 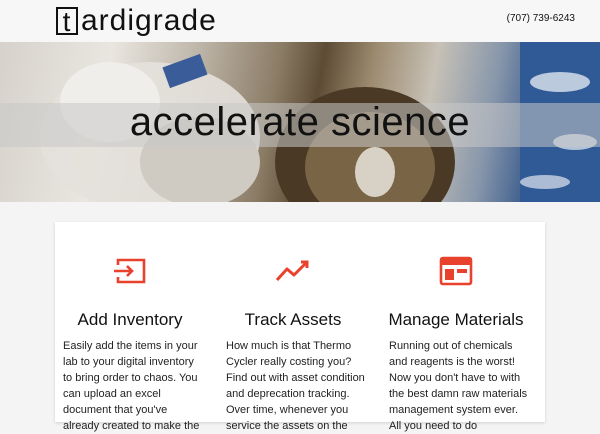 What do you see at coordinates (456, 319) in the screenshot?
I see `feature-title: Manage Materials` at bounding box center [456, 319].